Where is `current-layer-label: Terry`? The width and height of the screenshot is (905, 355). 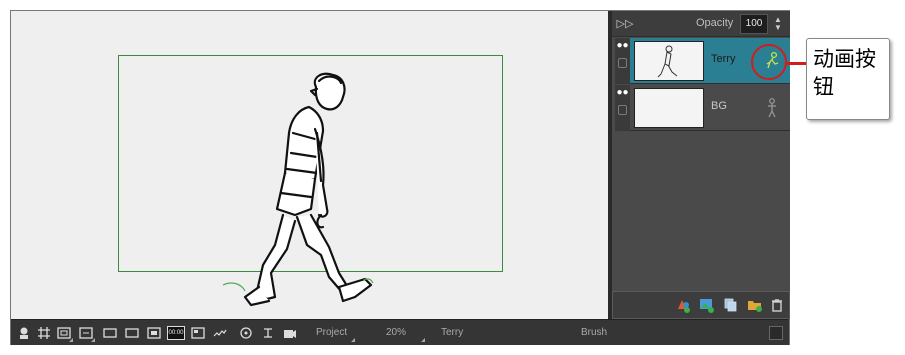
current-layer-label: Terry is located at coordinates (452, 332).